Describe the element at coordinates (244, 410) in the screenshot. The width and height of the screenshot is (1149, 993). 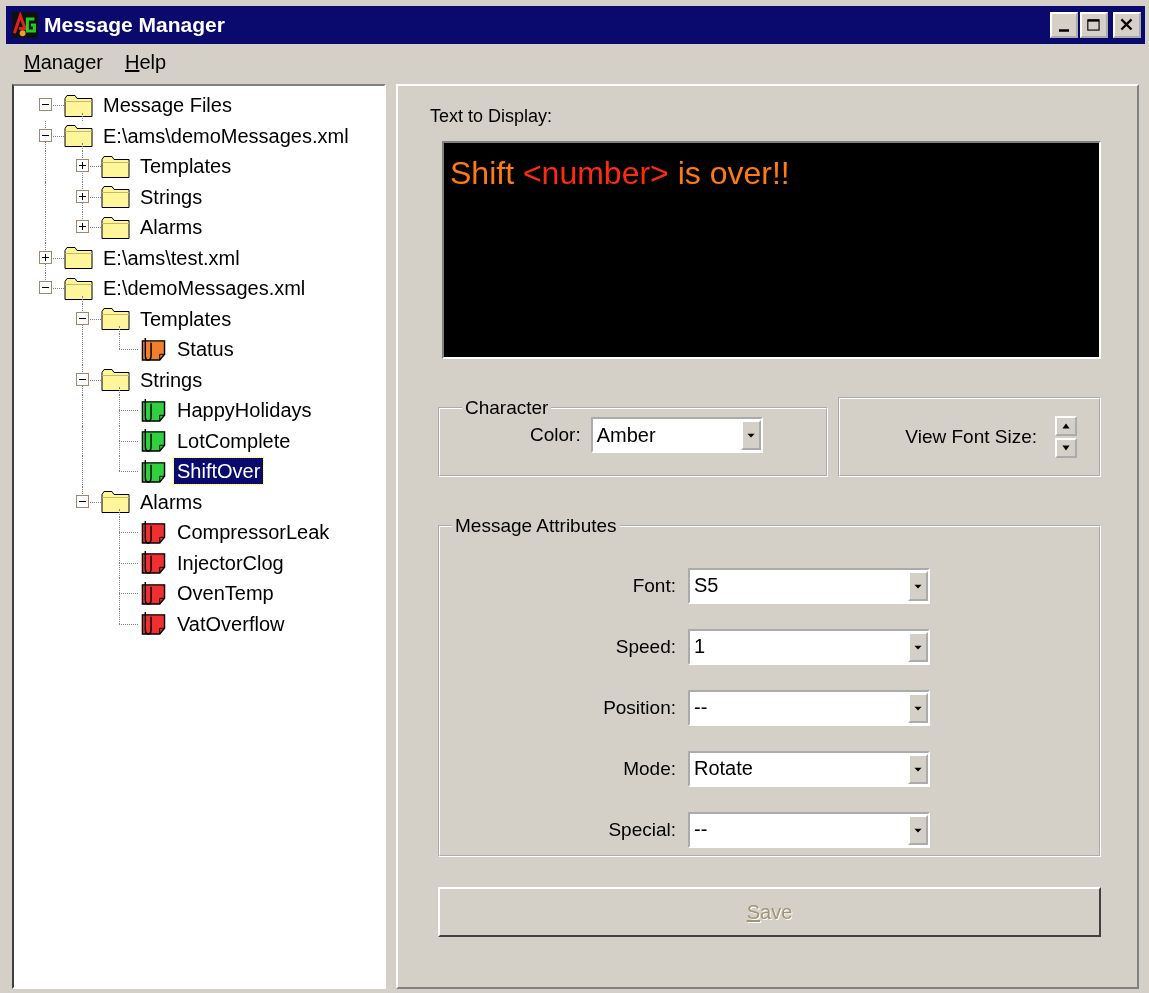
I see `tree-item: HappyHolidays` at that location.